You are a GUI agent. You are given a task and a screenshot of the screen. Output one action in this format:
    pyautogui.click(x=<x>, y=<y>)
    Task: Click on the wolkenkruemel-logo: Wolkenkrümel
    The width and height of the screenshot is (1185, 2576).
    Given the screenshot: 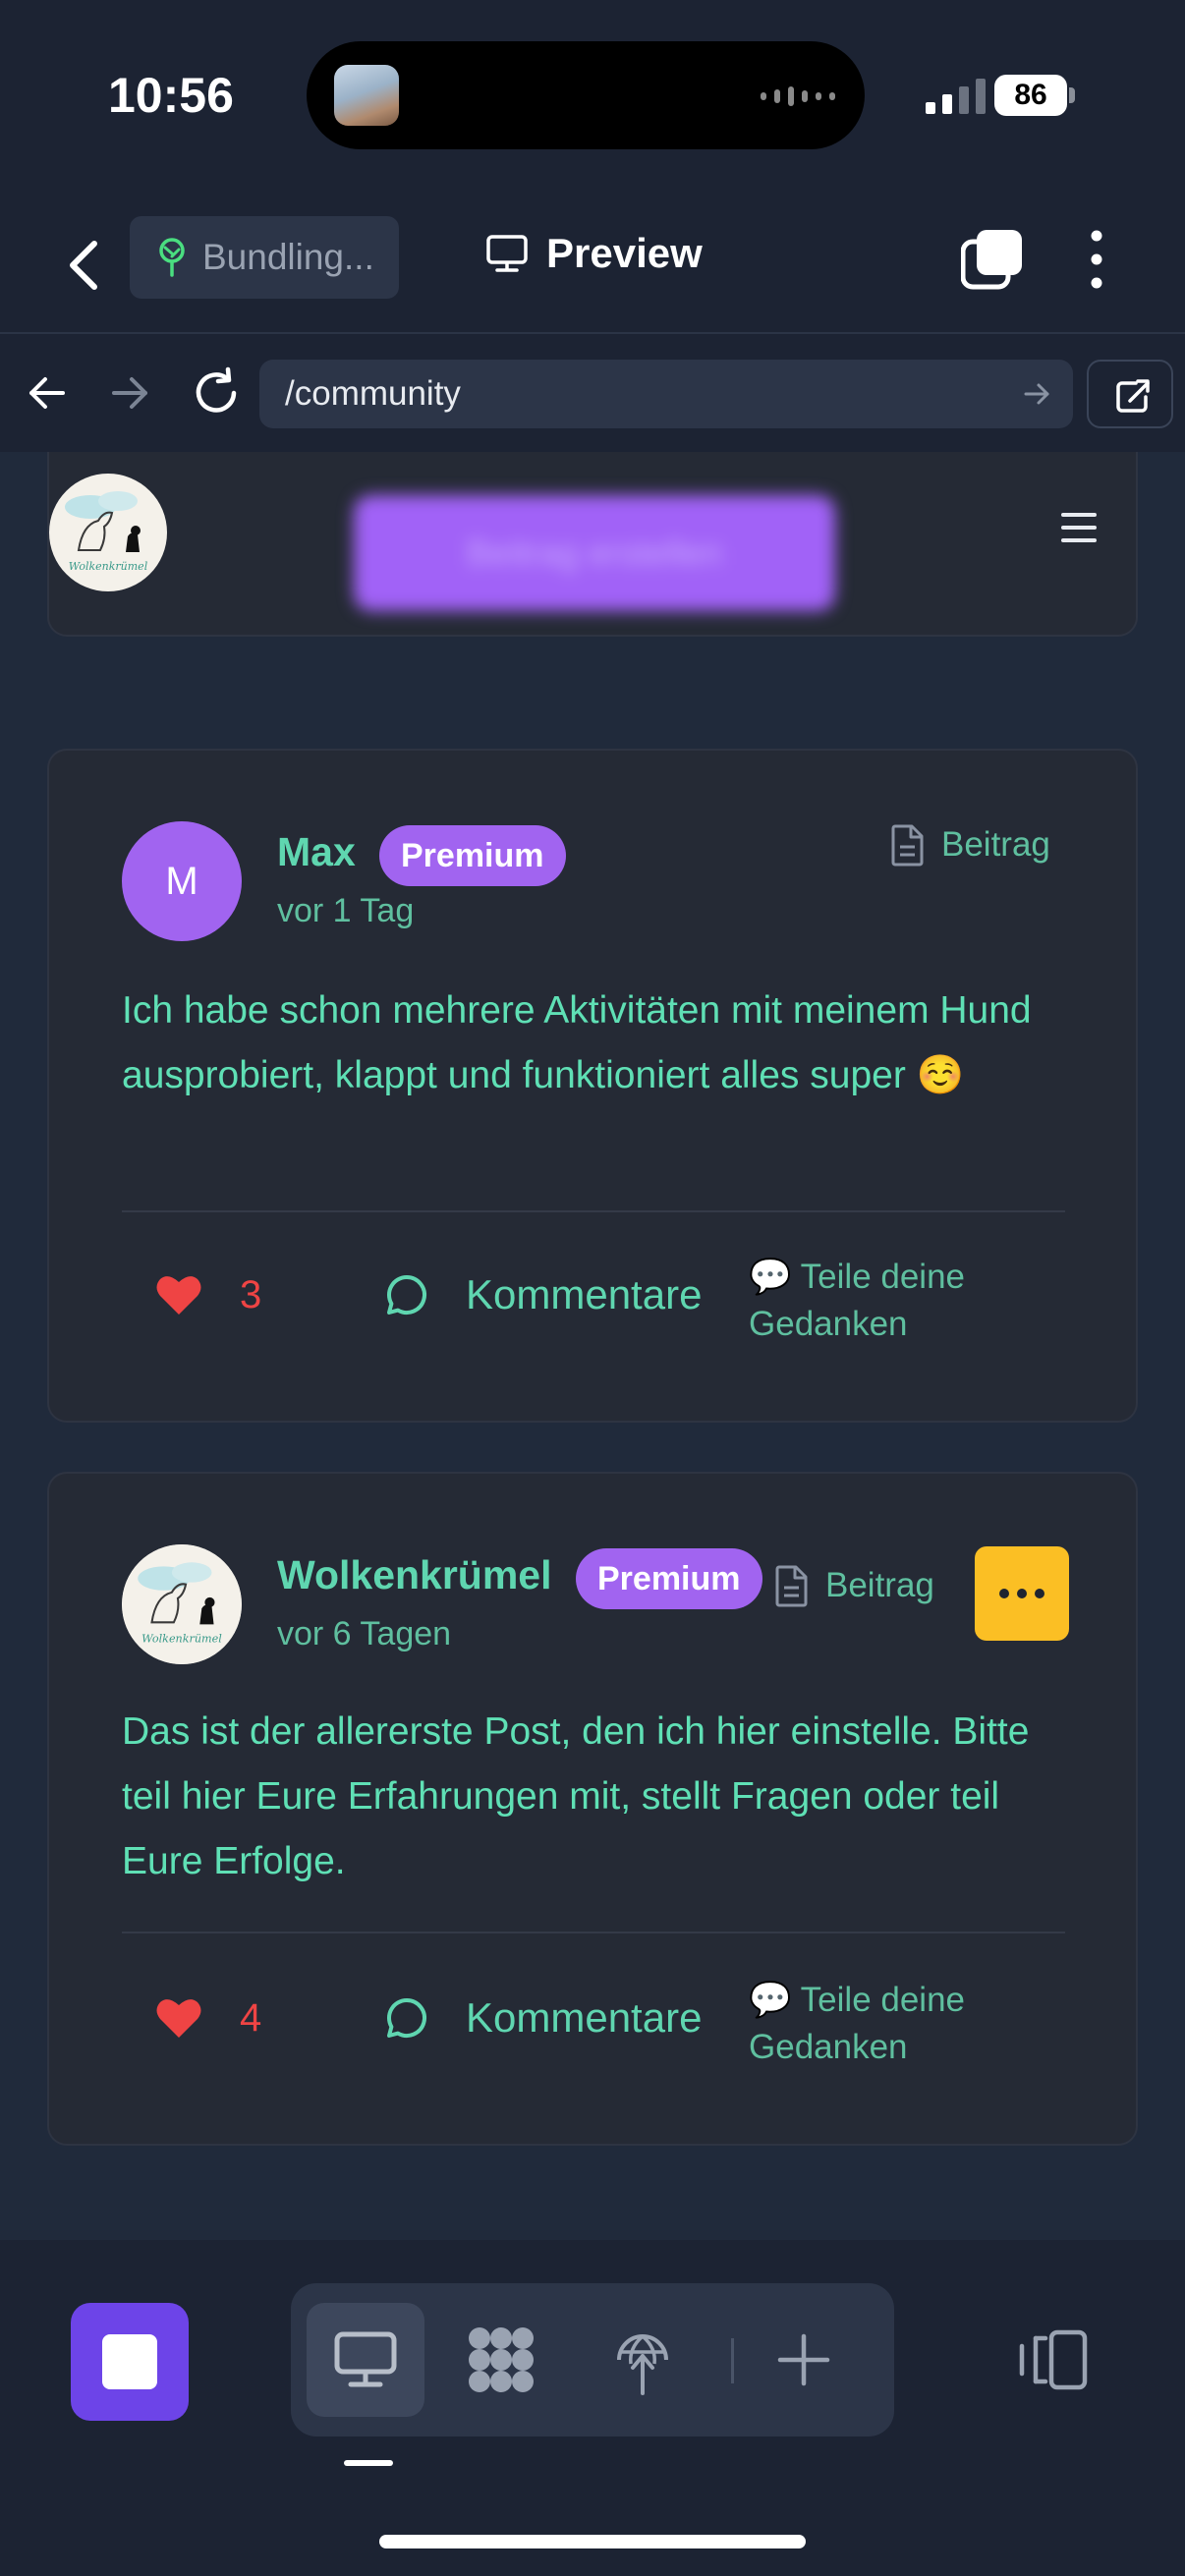 What is the action you would take?
    pyautogui.click(x=108, y=532)
    